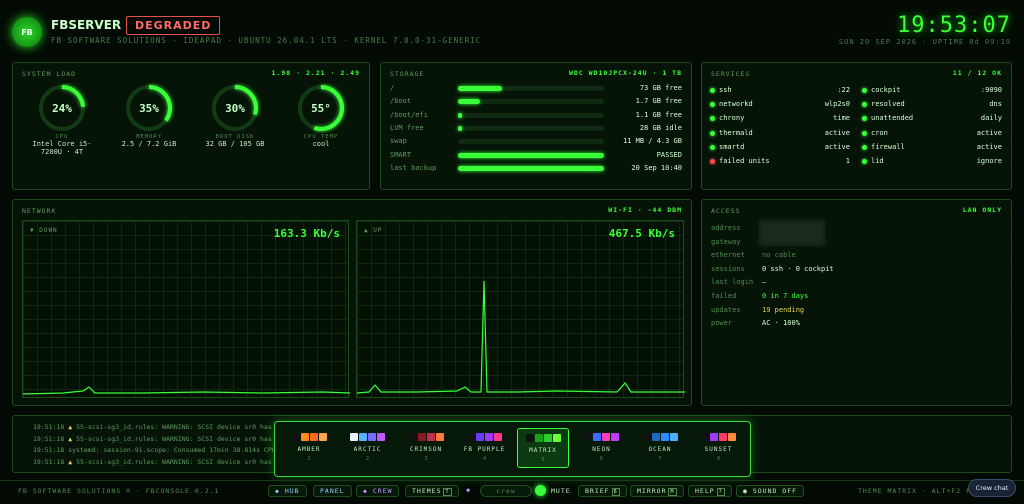  I want to click on gauge-value: 55°, so click(321, 108).